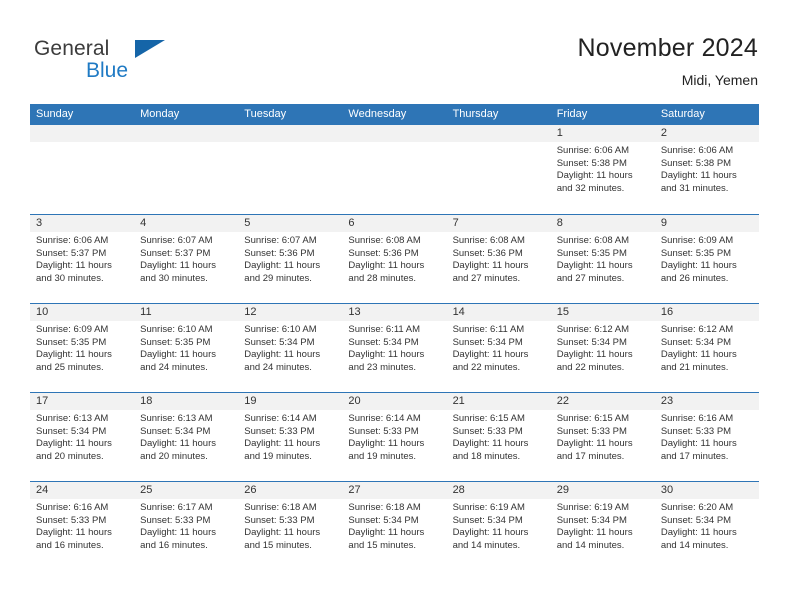 This screenshot has width=792, height=612. I want to click on day-number-band: 18, so click(186, 401).